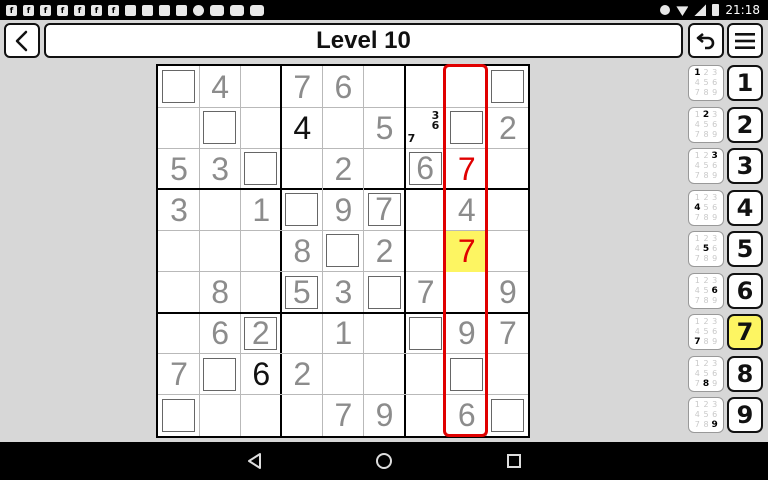 This screenshot has width=768, height=480. Describe the element at coordinates (745, 83) in the screenshot. I see `number-button: 1` at that location.